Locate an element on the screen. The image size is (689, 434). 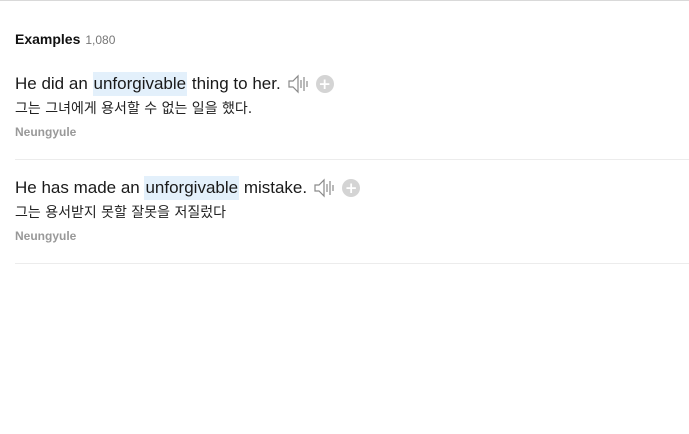
english-sentence: He has made an unforgivable mistake. + is located at coordinates (352, 188).